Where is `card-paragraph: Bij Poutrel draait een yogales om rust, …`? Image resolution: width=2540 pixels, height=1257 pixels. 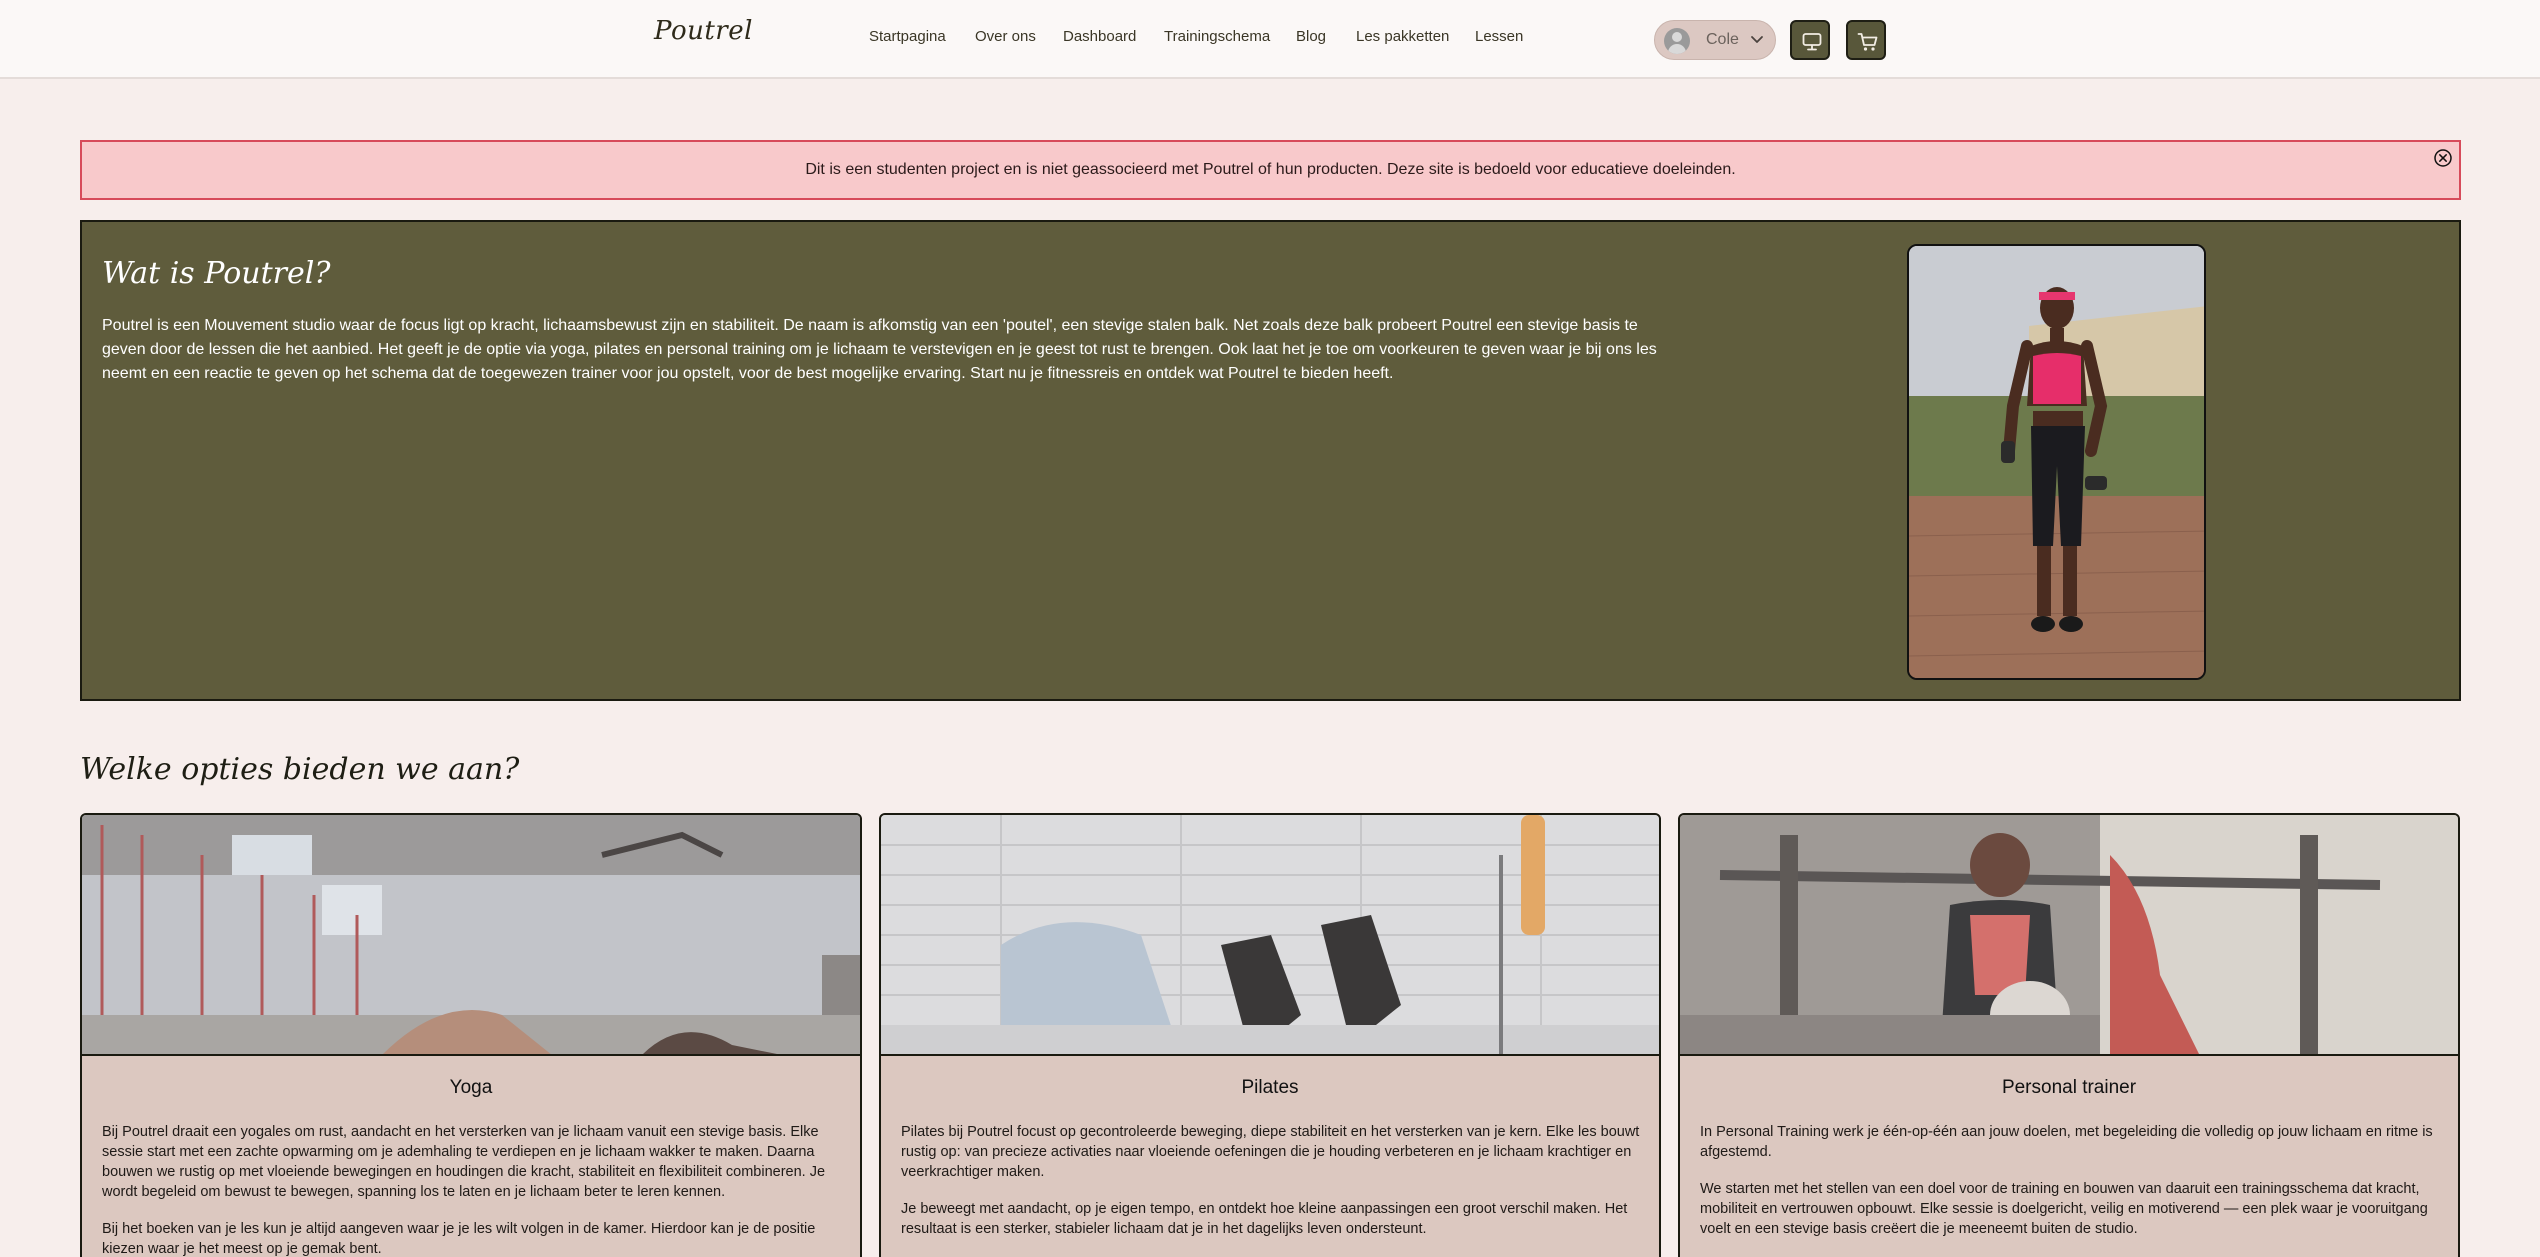
card-paragraph: Bij Poutrel draait een yogales om rust, … is located at coordinates (464, 1162).